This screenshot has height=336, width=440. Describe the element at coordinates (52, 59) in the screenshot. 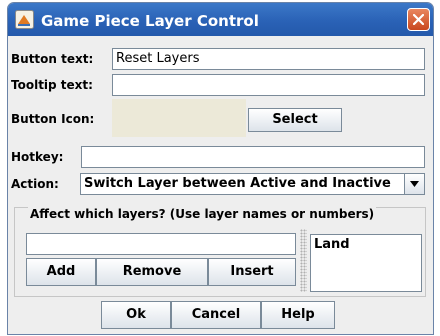

I see `button-text-label: Button text:` at that location.